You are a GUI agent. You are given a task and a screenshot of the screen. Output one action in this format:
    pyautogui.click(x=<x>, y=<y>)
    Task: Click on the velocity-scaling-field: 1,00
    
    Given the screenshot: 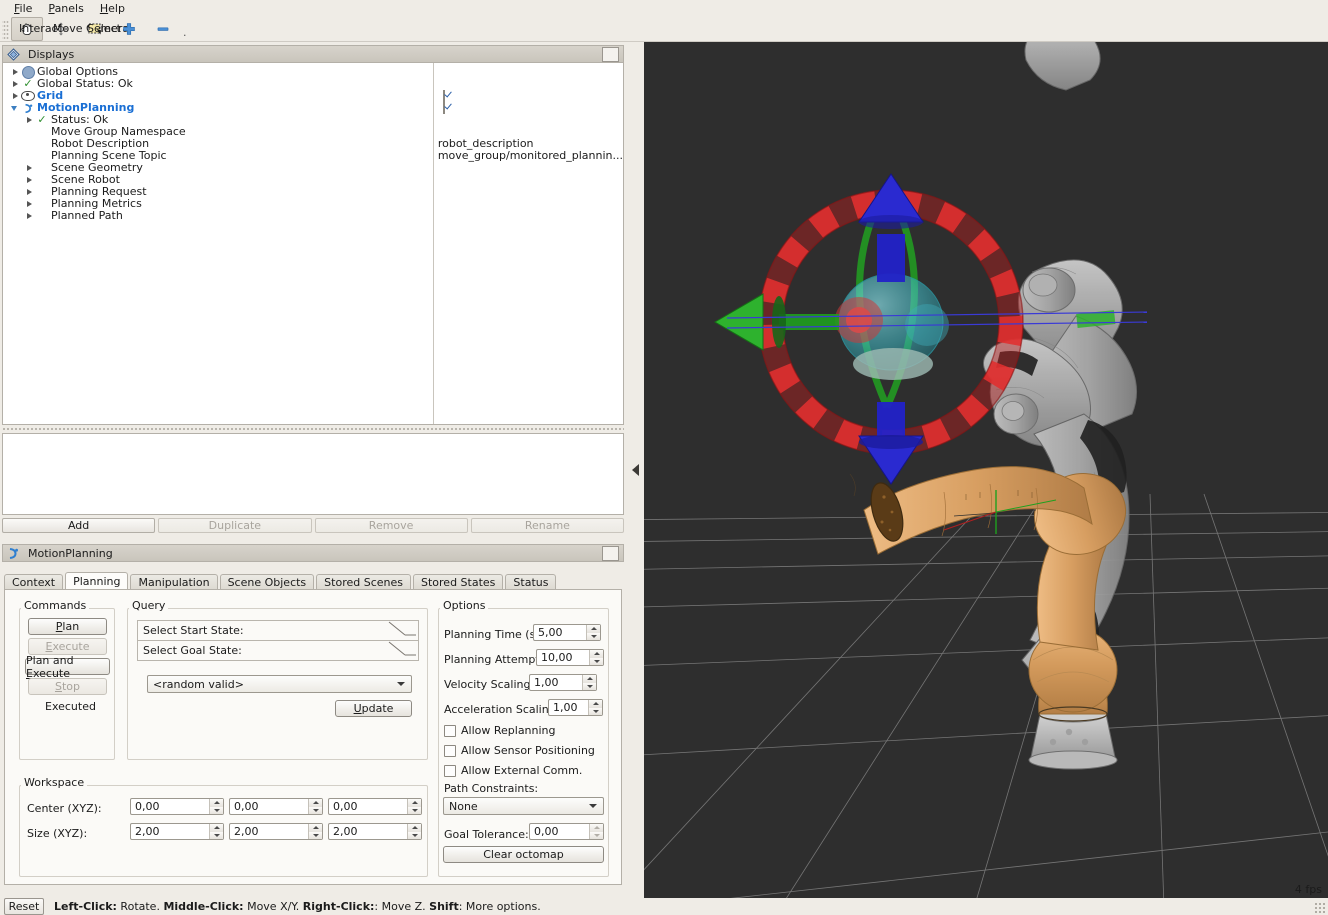 What is the action you would take?
    pyautogui.click(x=563, y=682)
    